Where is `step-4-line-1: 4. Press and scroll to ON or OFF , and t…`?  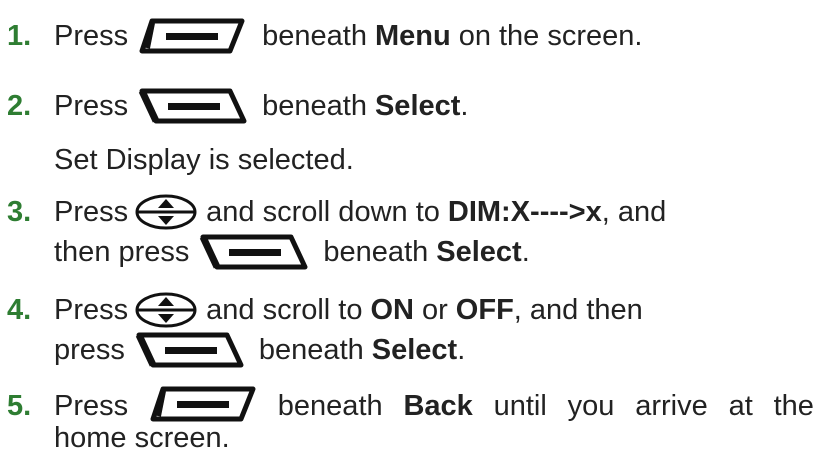
step-4-line-1: 4. Press and scroll to ON or OFF , and t… is located at coordinates (321, 310).